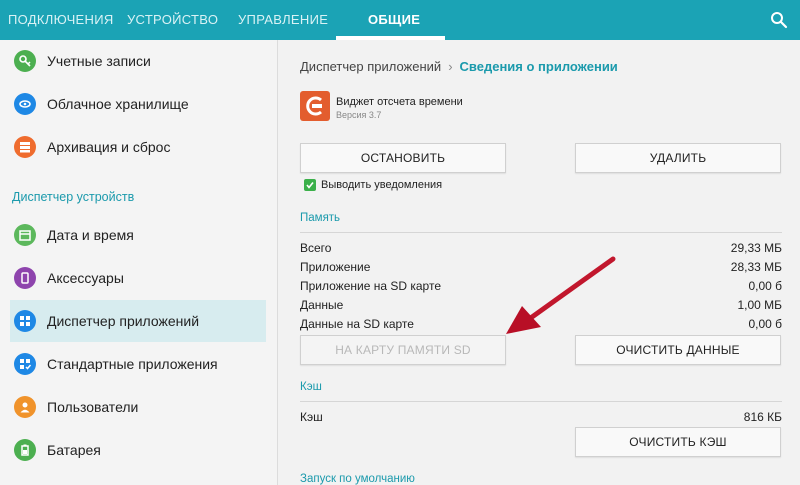  Describe the element at coordinates (99, 61) in the screenshot. I see `sidebar-item-label: Учетные записи` at that location.